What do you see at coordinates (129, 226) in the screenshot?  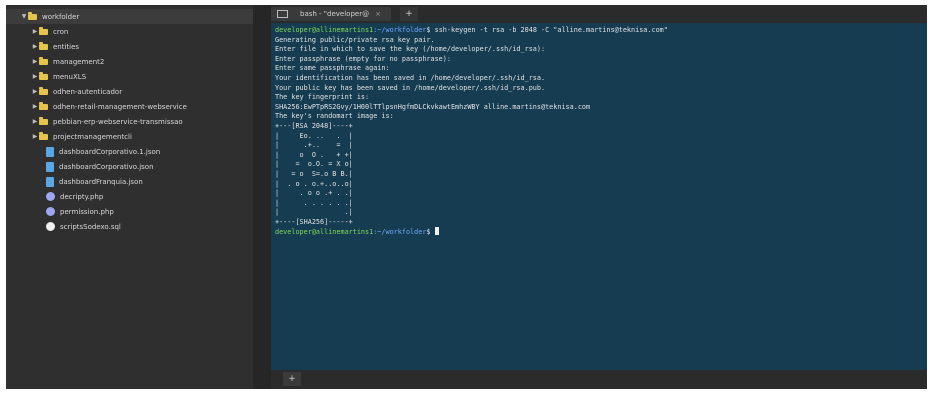 I see `tree-file: scriptsSodexo.sql` at bounding box center [129, 226].